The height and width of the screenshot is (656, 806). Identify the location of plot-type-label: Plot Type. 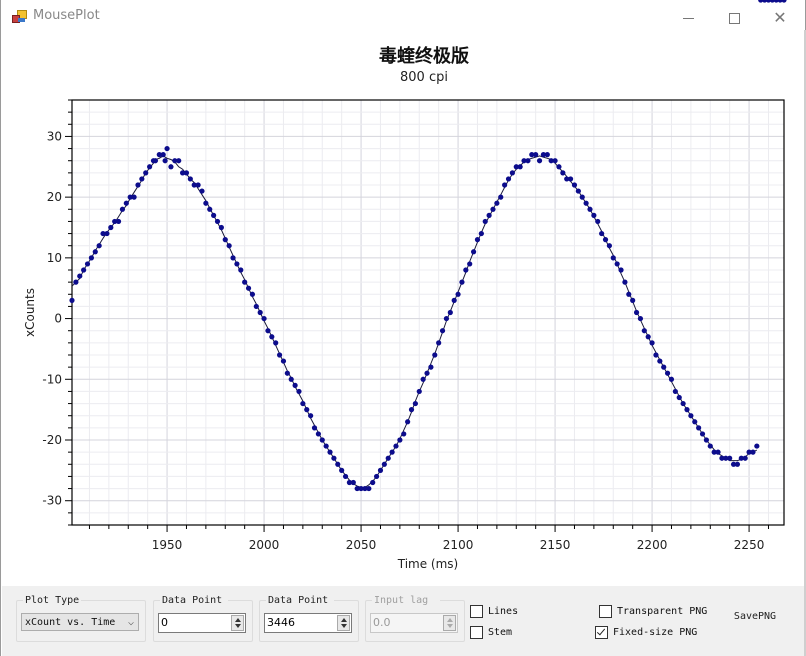
(52, 600).